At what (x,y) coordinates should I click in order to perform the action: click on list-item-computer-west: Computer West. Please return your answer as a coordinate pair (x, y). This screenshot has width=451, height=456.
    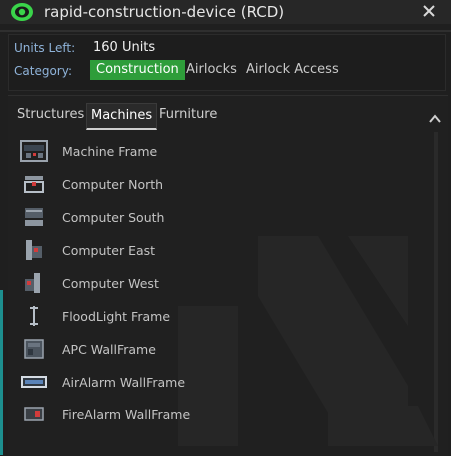
    Looking at the image, I should click on (170, 283).